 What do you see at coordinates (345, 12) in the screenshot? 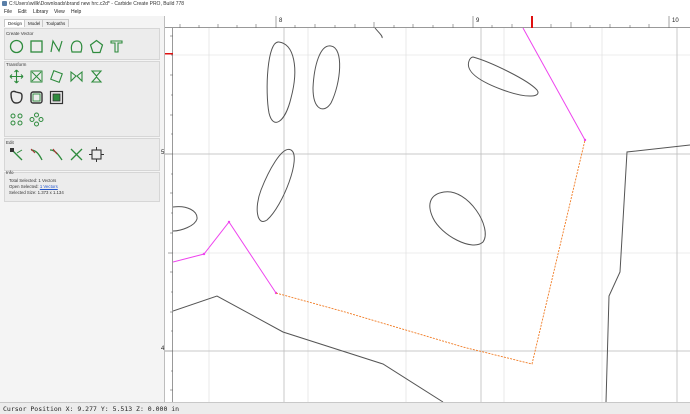
I see `menu-bar: File Edit Library View Help` at bounding box center [345, 12].